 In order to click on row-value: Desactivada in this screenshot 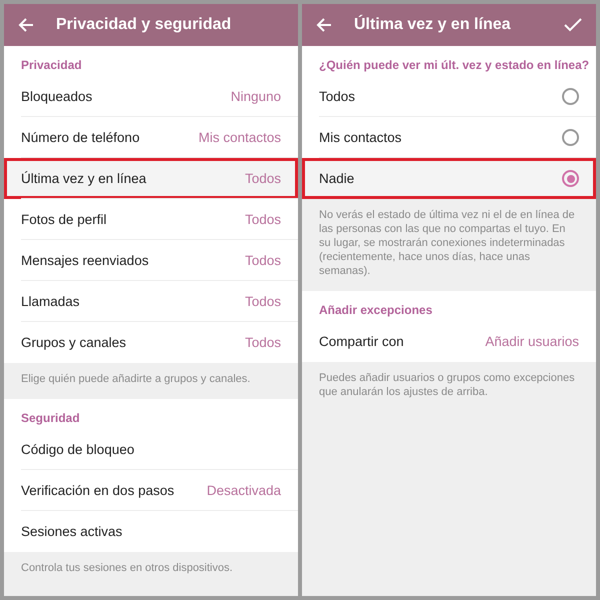, I will do `click(243, 490)`.